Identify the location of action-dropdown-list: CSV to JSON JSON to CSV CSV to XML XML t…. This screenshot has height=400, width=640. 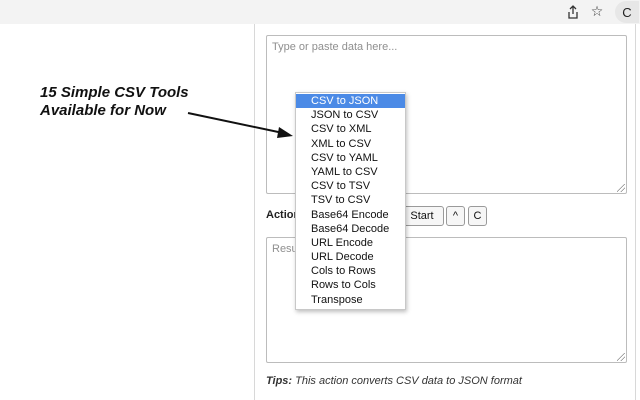
(350, 201).